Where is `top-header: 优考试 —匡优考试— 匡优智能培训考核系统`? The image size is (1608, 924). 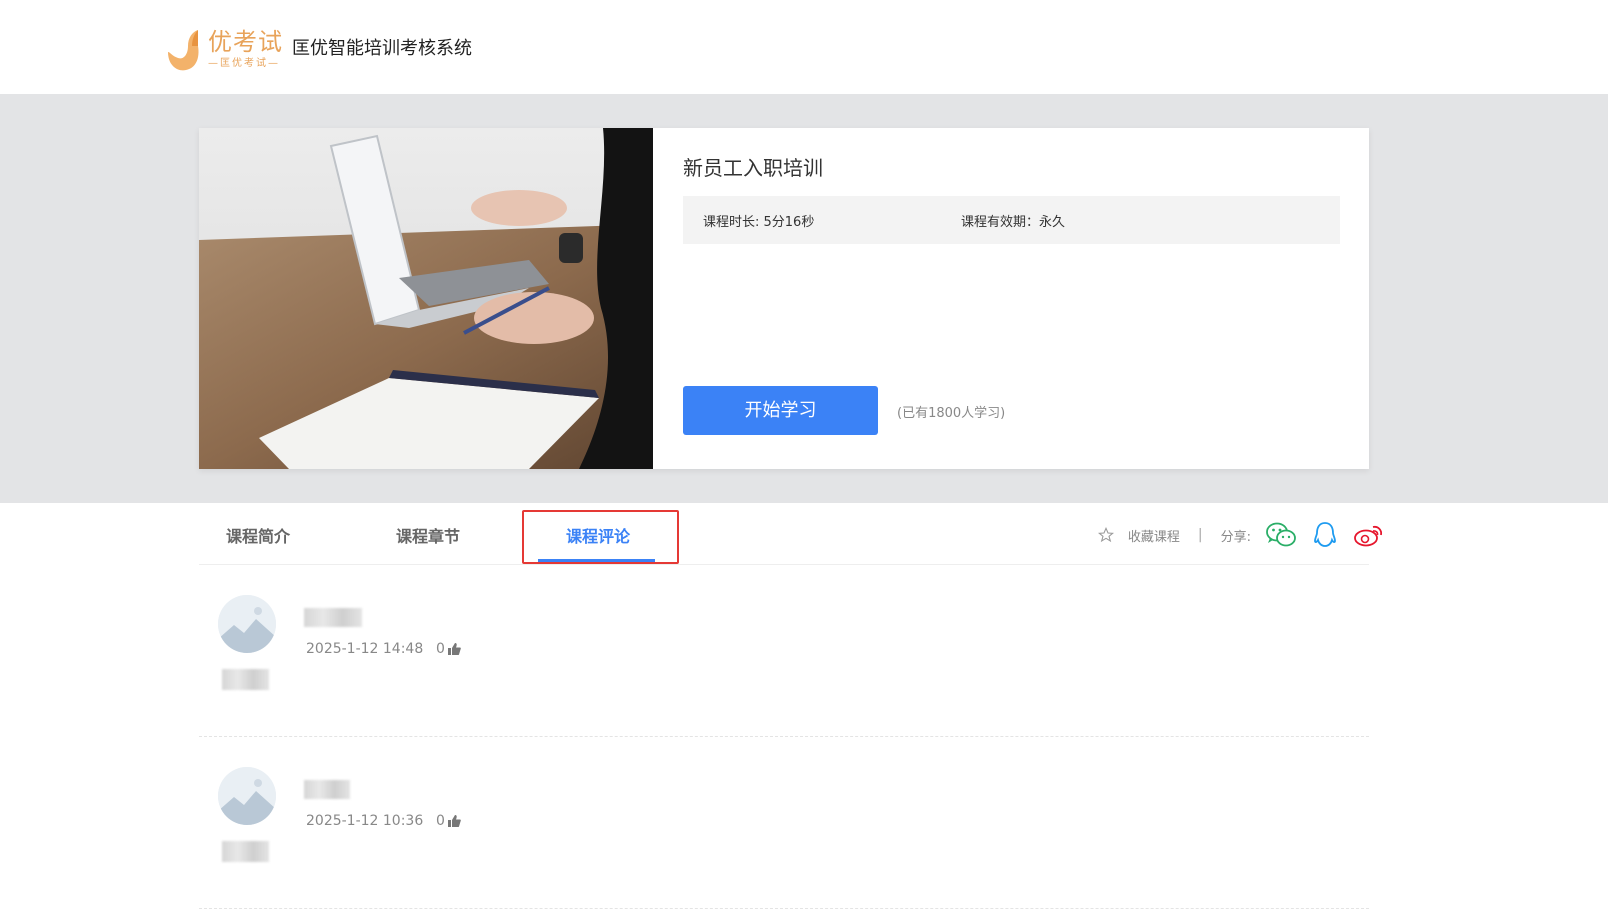 top-header: 优考试 —匡优考试— 匡优智能培训考核系统 is located at coordinates (804, 47).